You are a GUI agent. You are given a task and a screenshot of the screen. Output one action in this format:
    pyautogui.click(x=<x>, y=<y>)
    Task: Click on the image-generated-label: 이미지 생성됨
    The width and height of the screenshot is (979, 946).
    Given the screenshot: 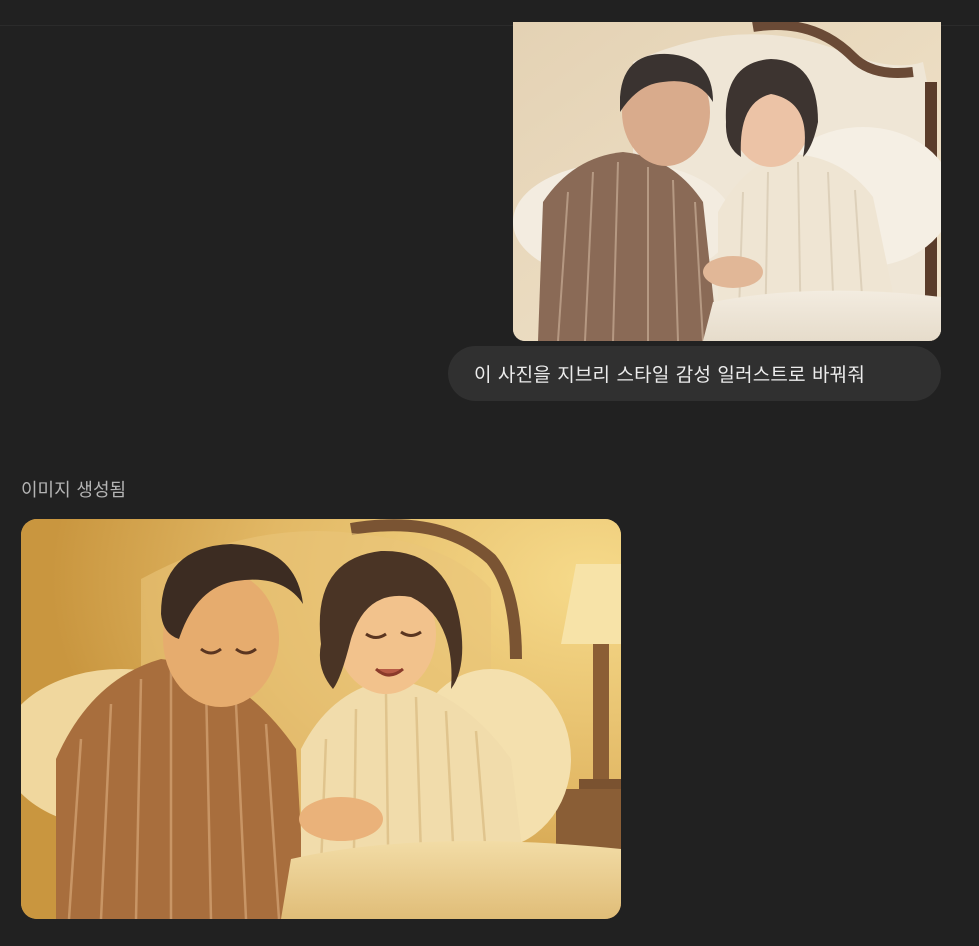 What is the action you would take?
    pyautogui.click(x=74, y=490)
    